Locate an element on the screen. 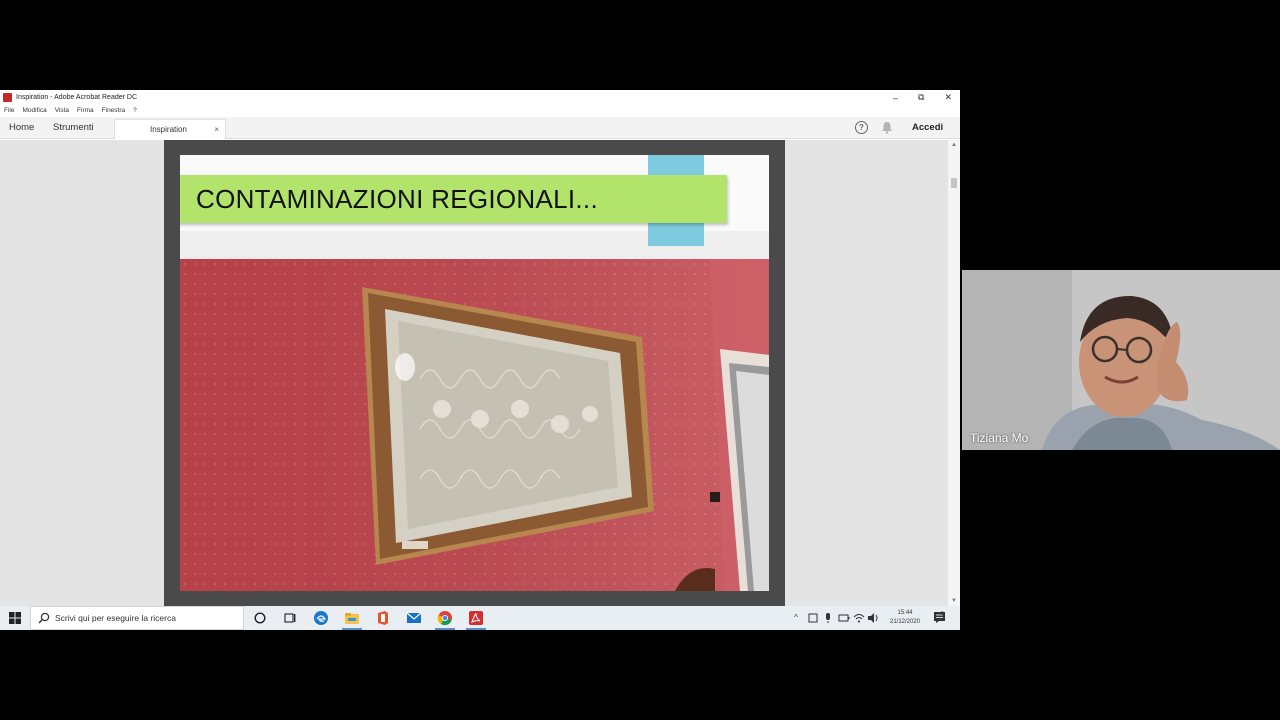  menu-vista: Vista is located at coordinates (62, 110).